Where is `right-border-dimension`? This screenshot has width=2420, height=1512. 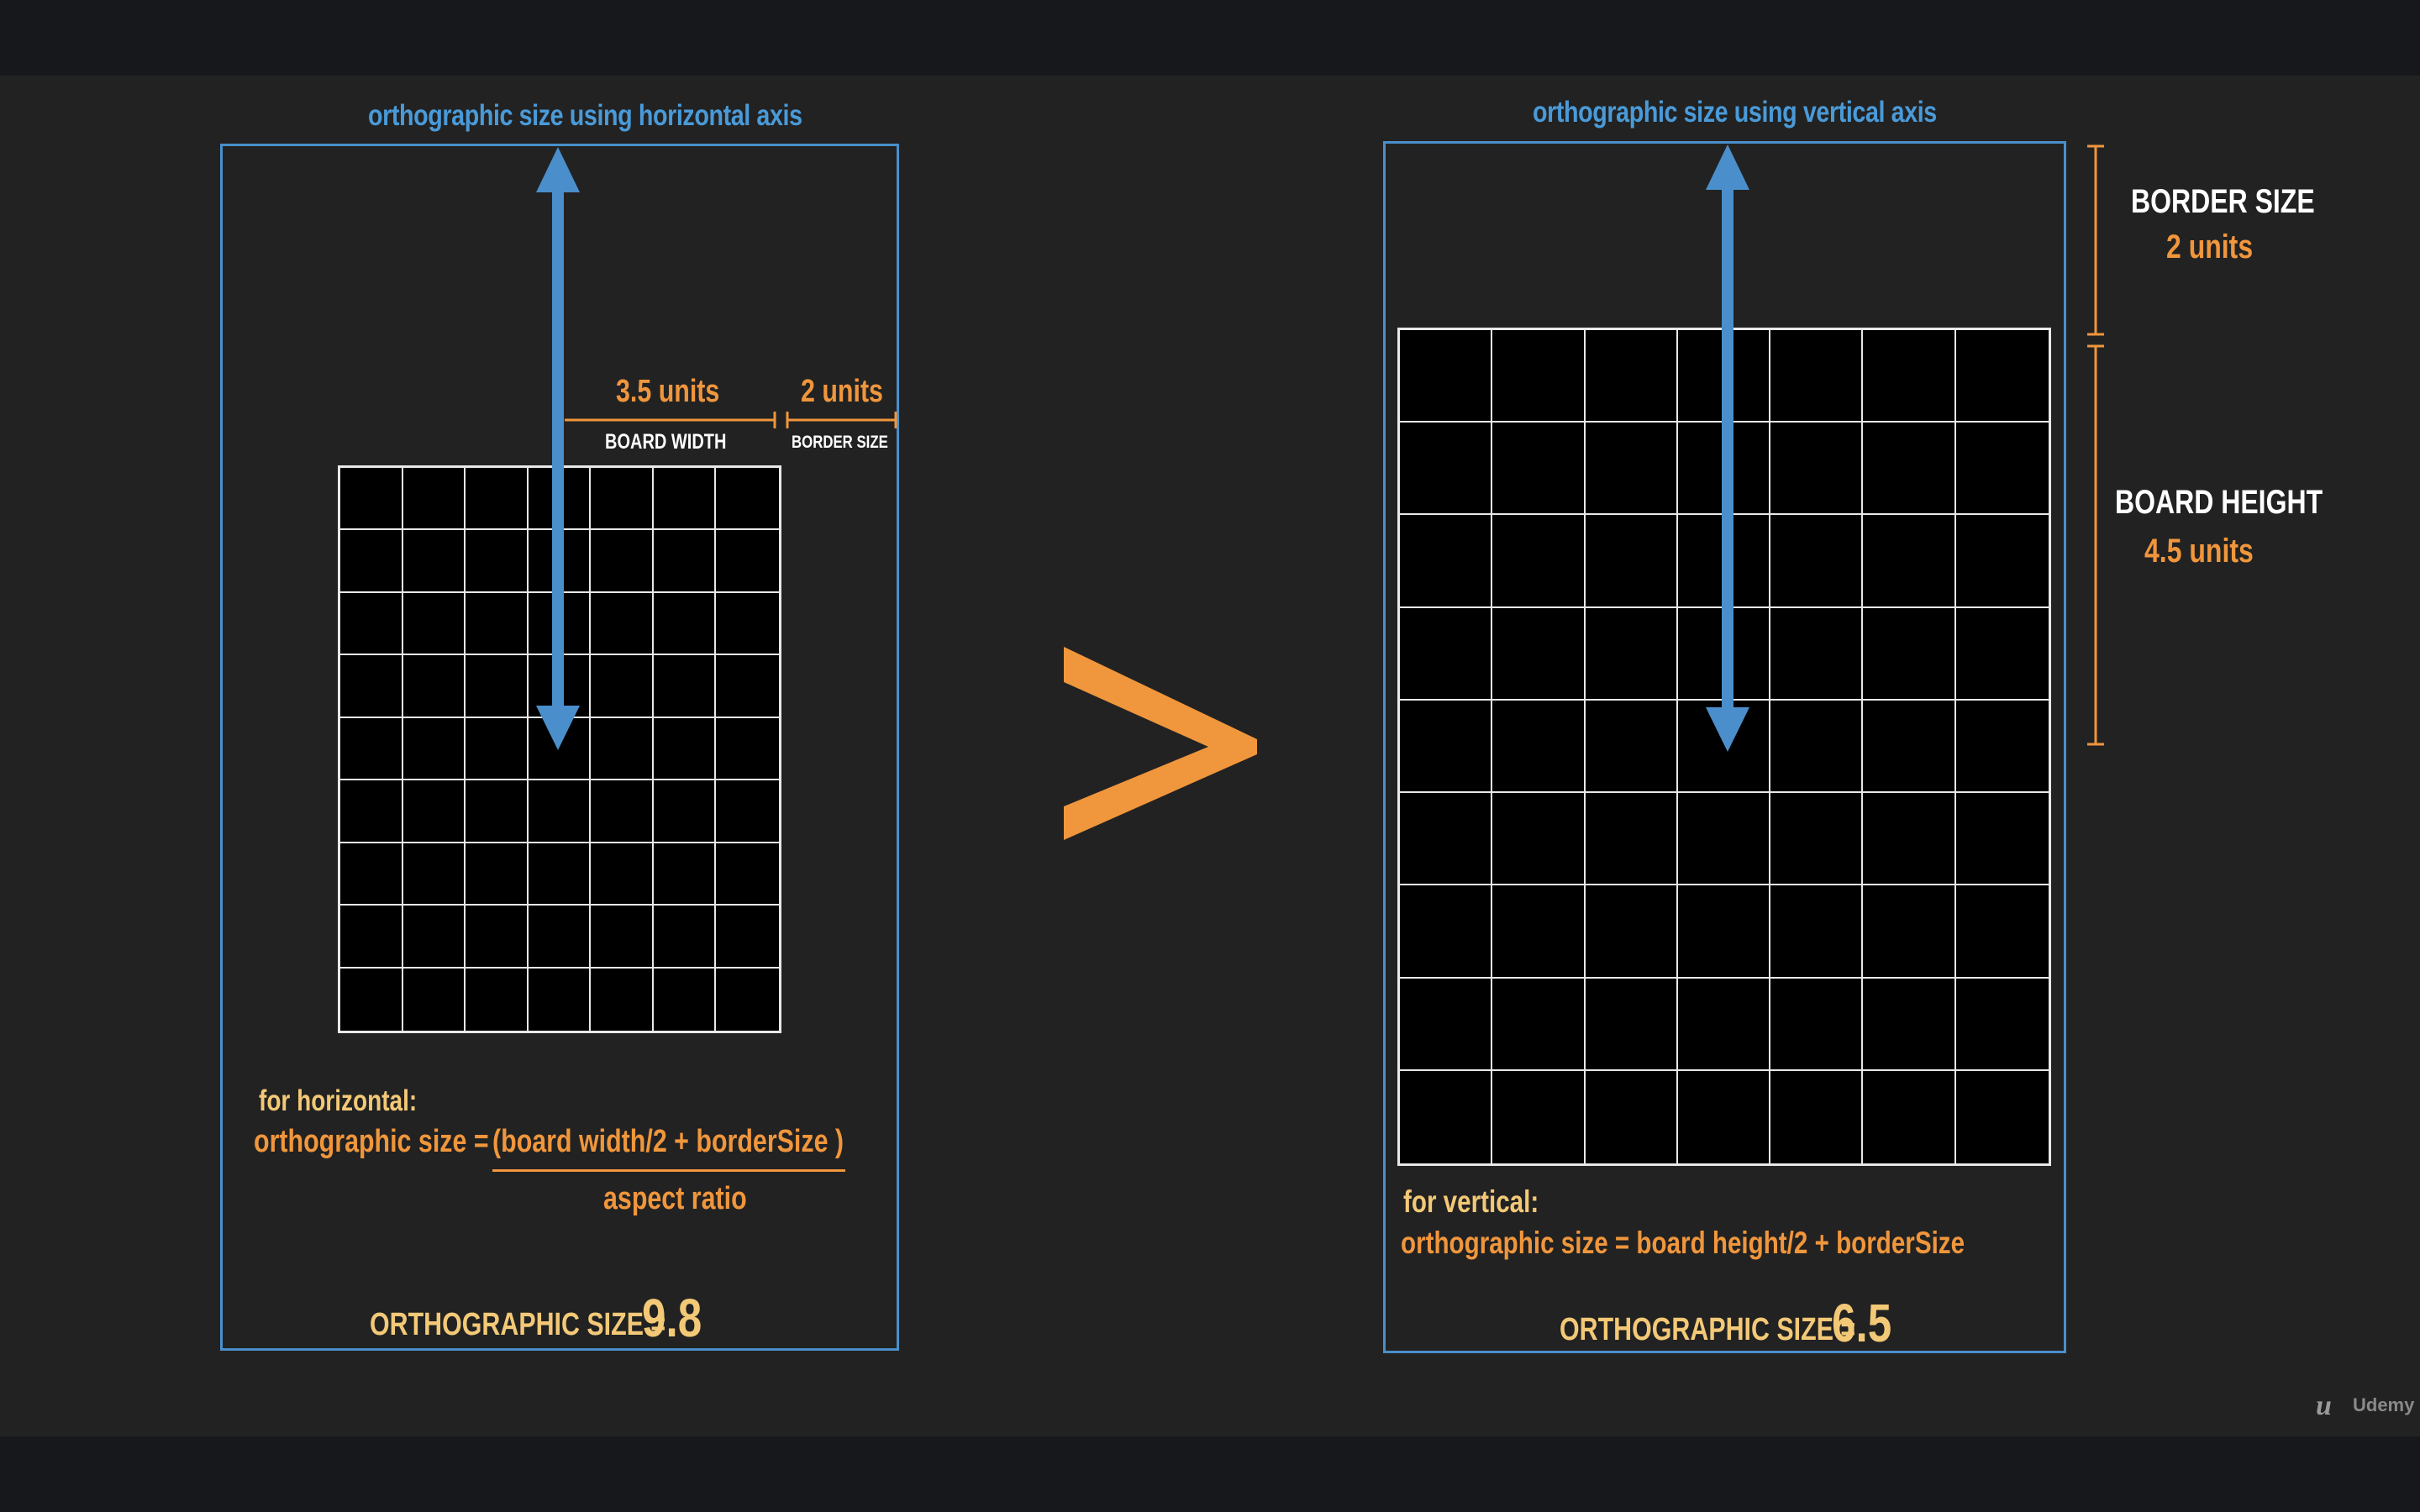 right-border-dimension is located at coordinates (2095, 240).